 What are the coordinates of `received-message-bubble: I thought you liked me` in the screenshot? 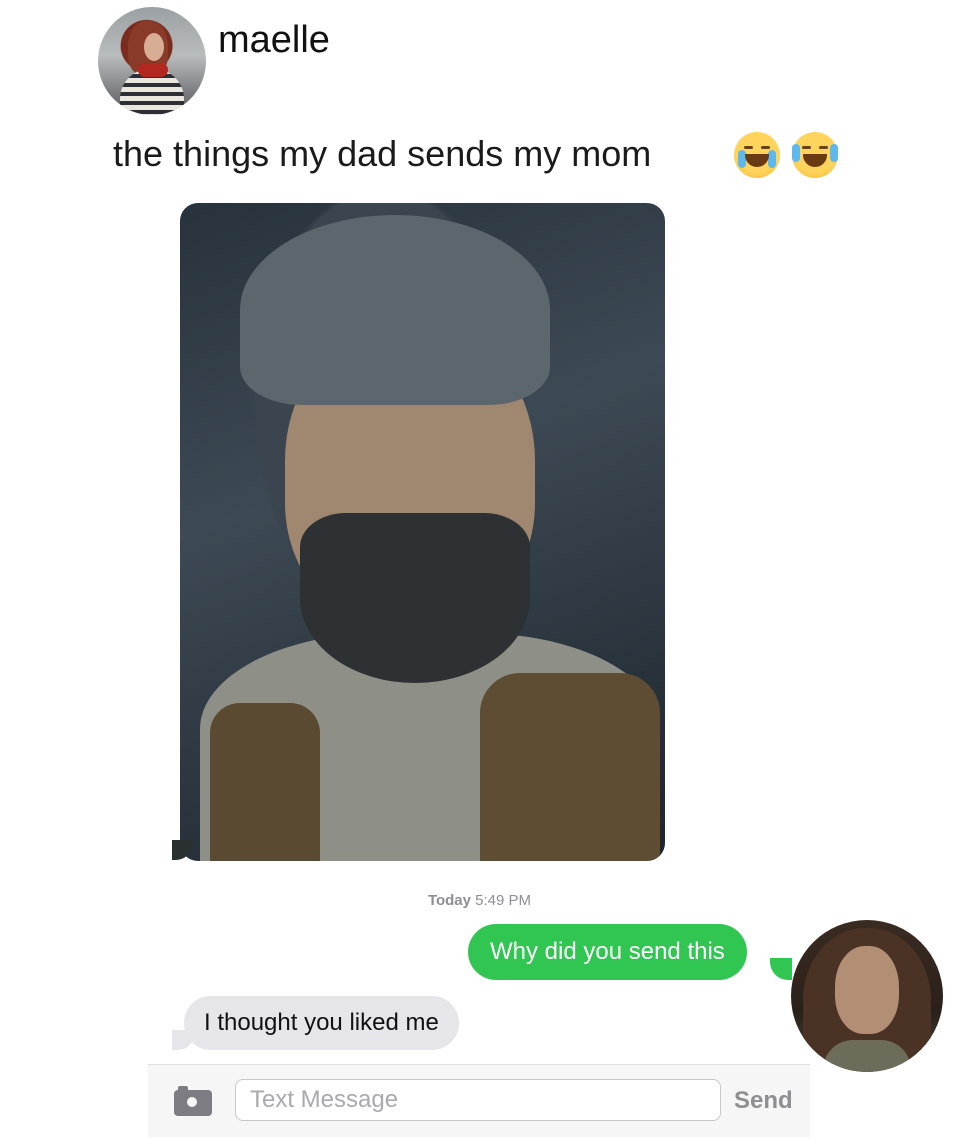 It's located at (321, 1023).